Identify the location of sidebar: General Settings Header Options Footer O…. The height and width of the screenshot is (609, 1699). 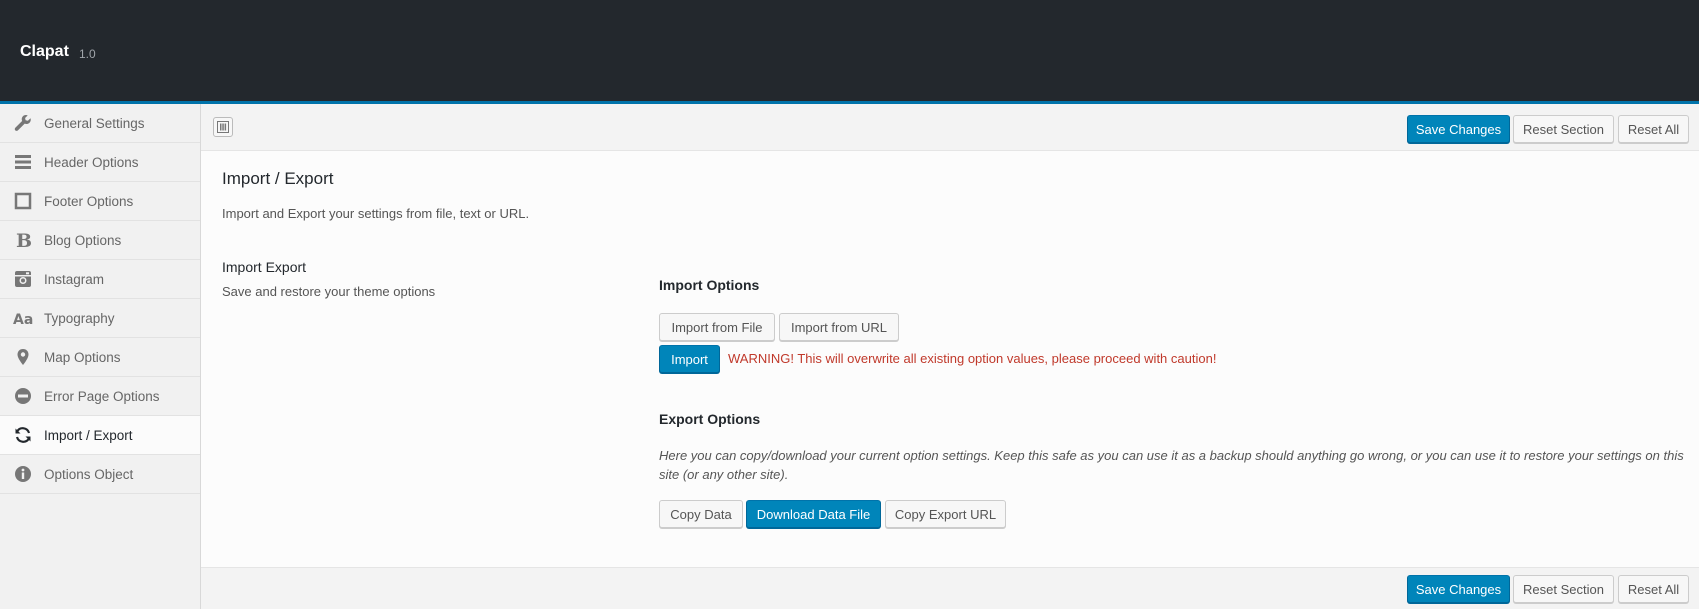
(100, 356).